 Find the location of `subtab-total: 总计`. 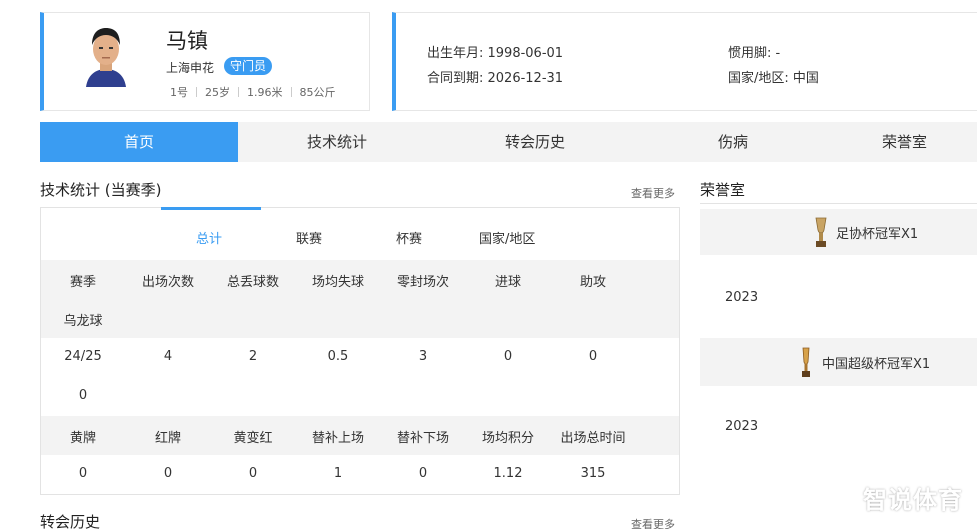

subtab-total: 总计 is located at coordinates (209, 237).